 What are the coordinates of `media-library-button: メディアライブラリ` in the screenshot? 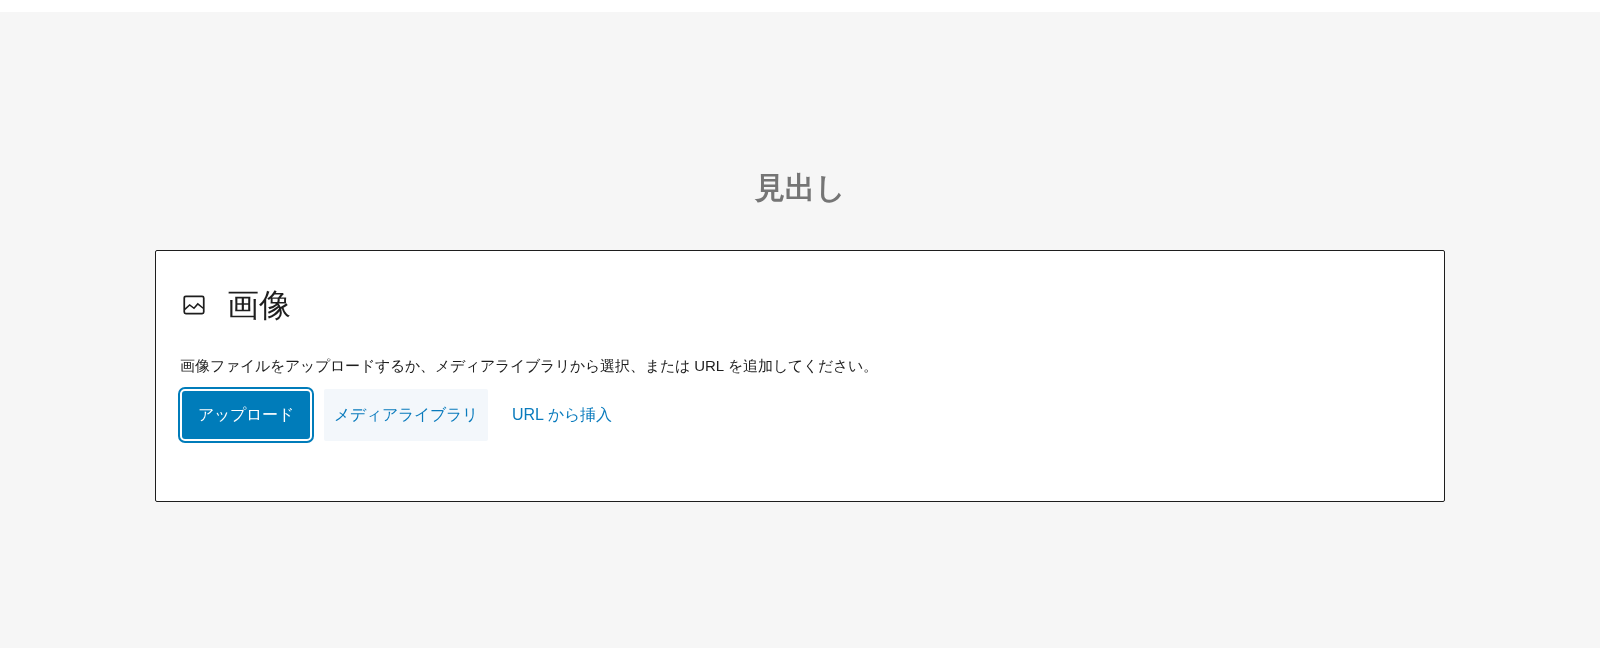 It's located at (406, 415).